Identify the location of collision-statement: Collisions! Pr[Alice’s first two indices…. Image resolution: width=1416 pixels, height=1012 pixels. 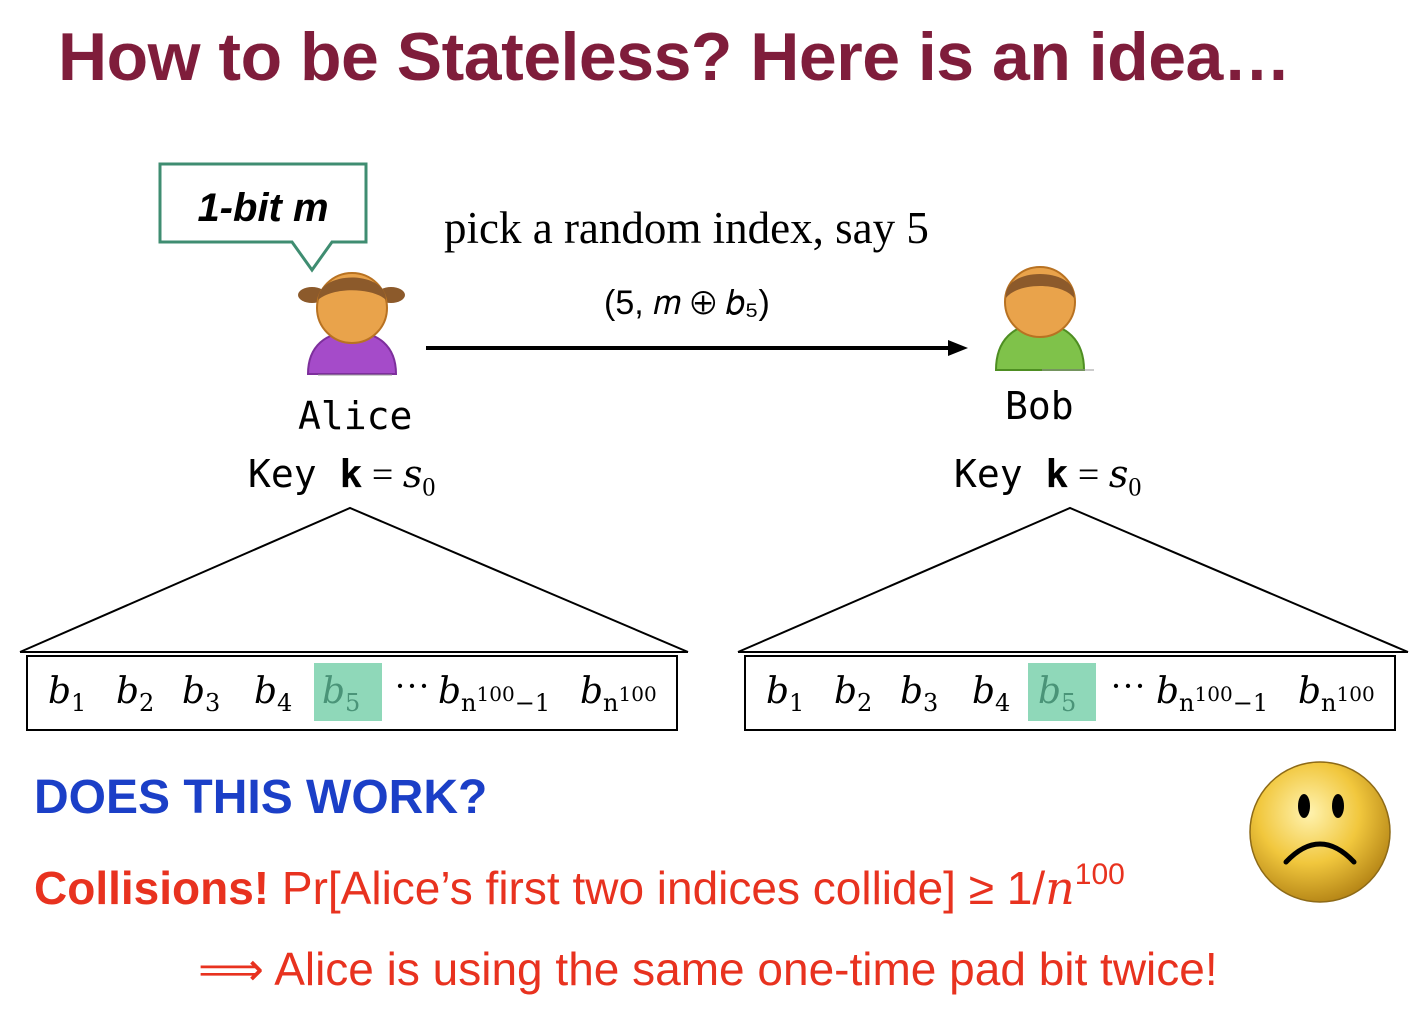
(579, 886).